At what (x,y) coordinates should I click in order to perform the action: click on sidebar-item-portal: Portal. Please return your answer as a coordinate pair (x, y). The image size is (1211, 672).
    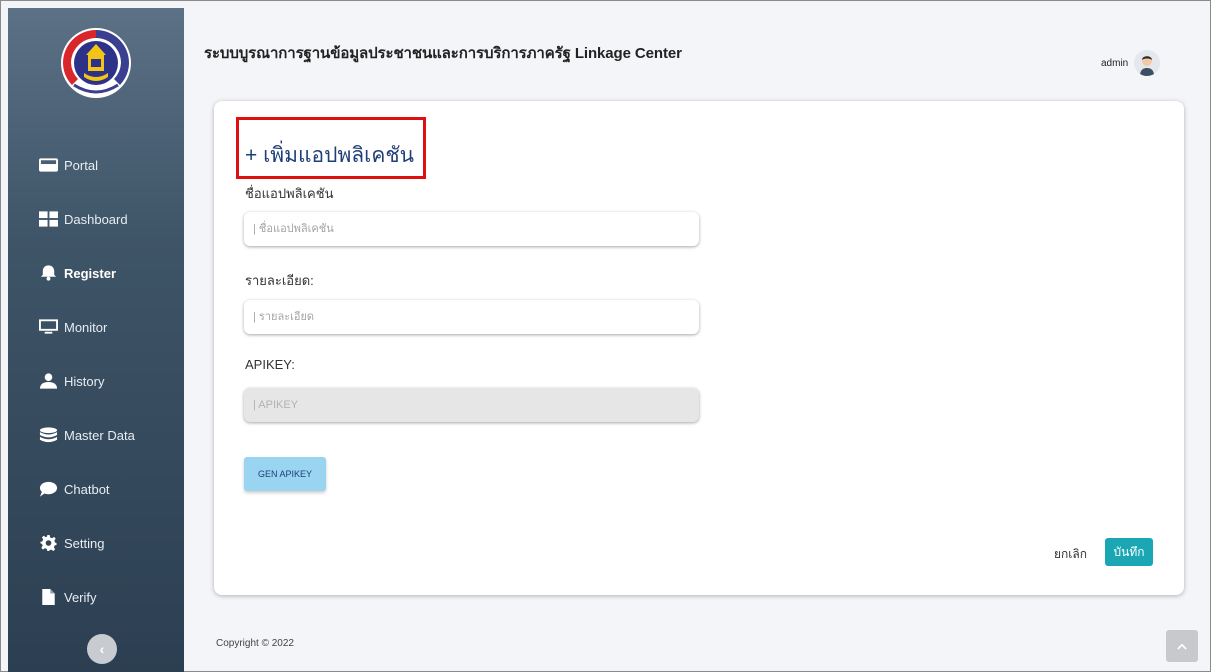
    Looking at the image, I should click on (96, 165).